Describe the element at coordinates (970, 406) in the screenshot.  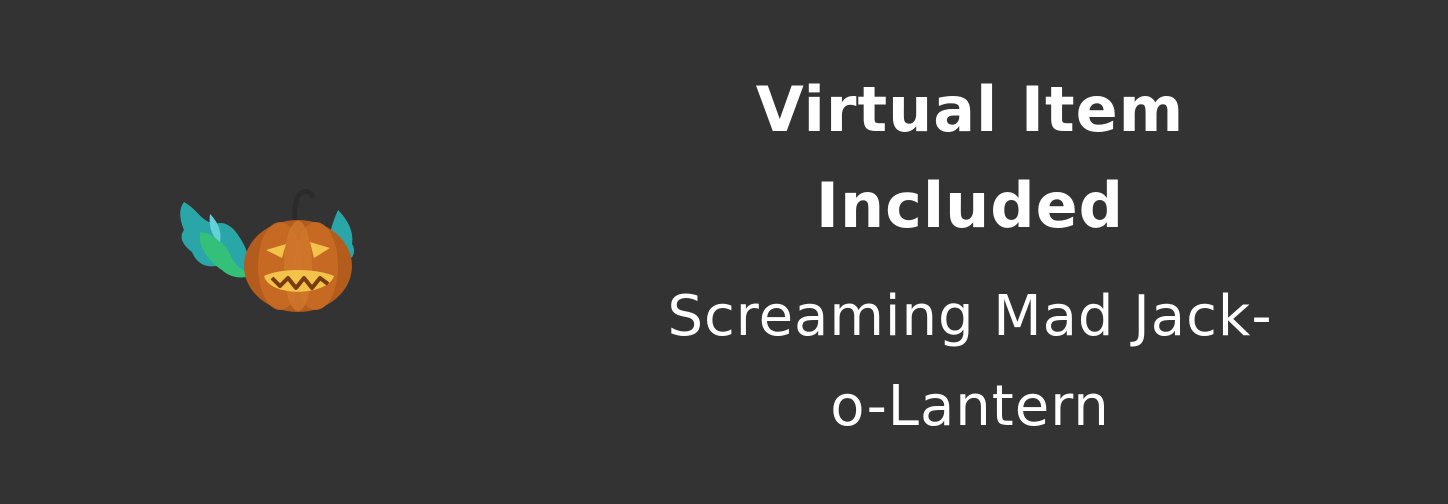
I see `item-name-line-2: o-Lantern` at that location.